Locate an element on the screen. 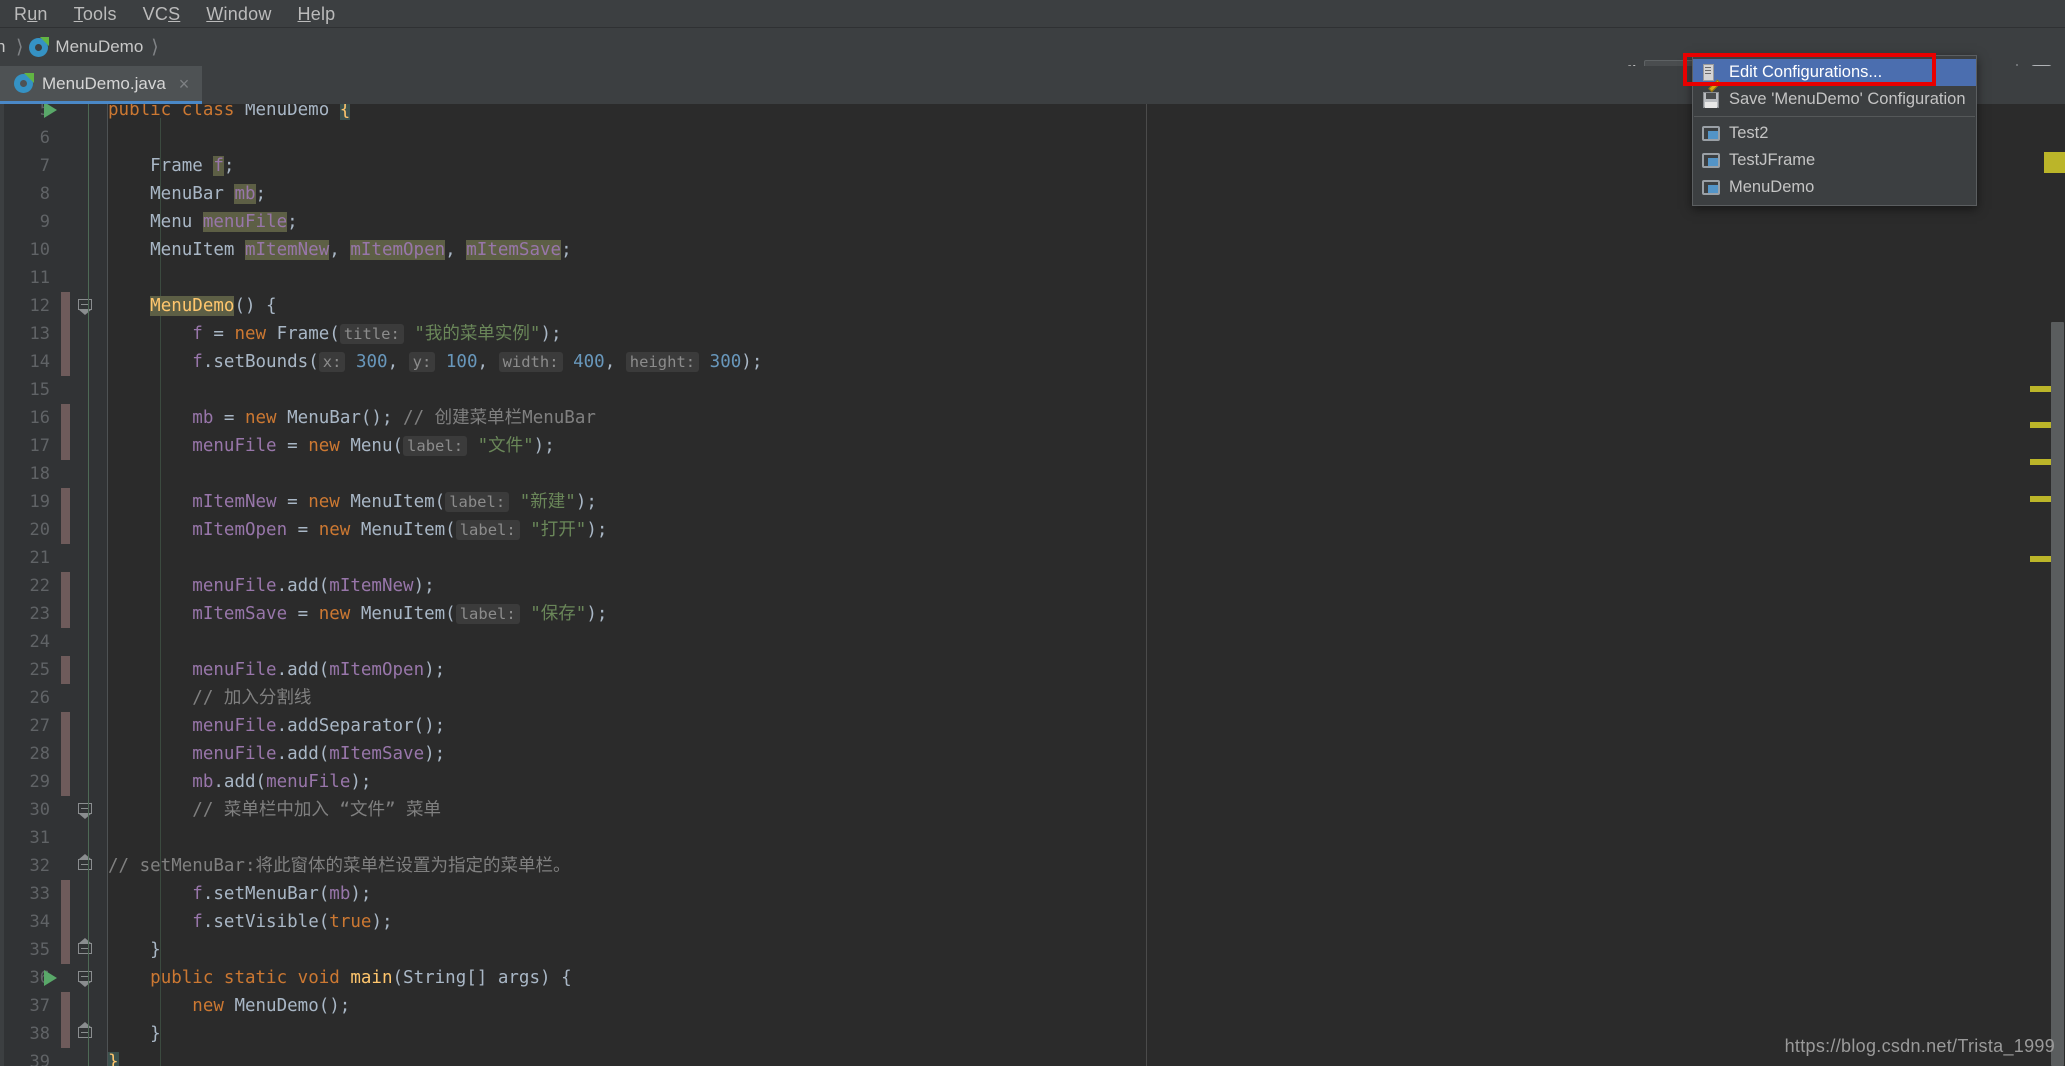 The height and width of the screenshot is (1066, 2065). editor-scrollbar-thumb is located at coordinates (2057, 694).